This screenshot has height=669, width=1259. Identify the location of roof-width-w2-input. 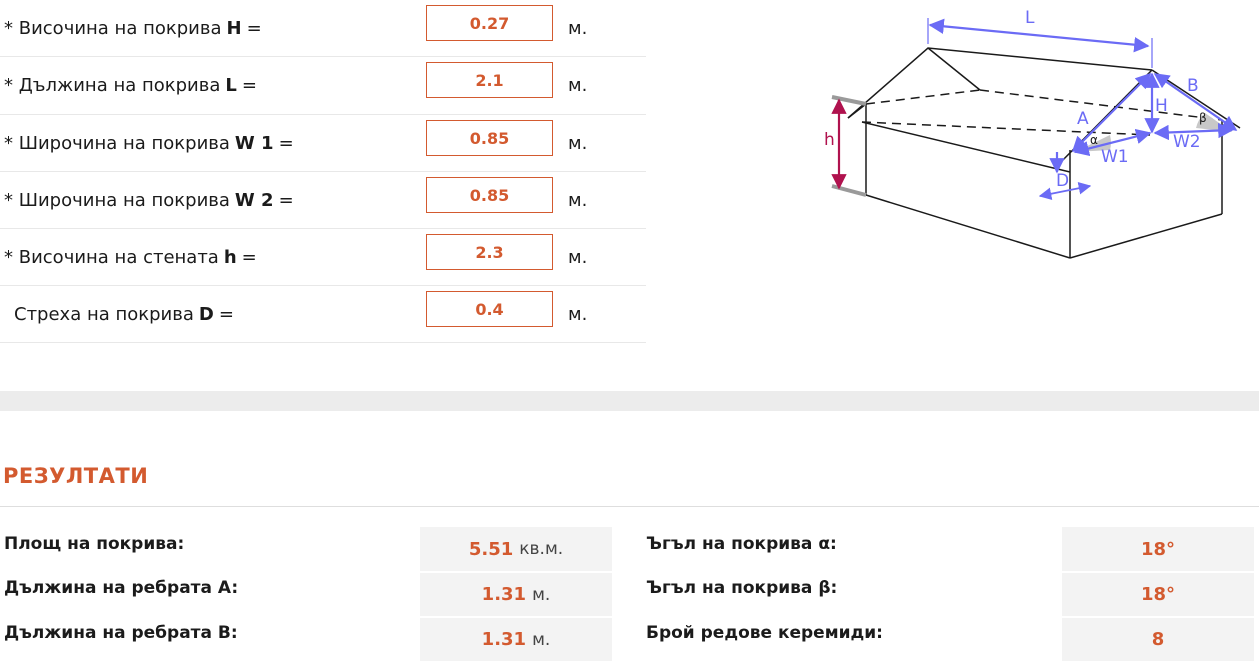
(489, 195).